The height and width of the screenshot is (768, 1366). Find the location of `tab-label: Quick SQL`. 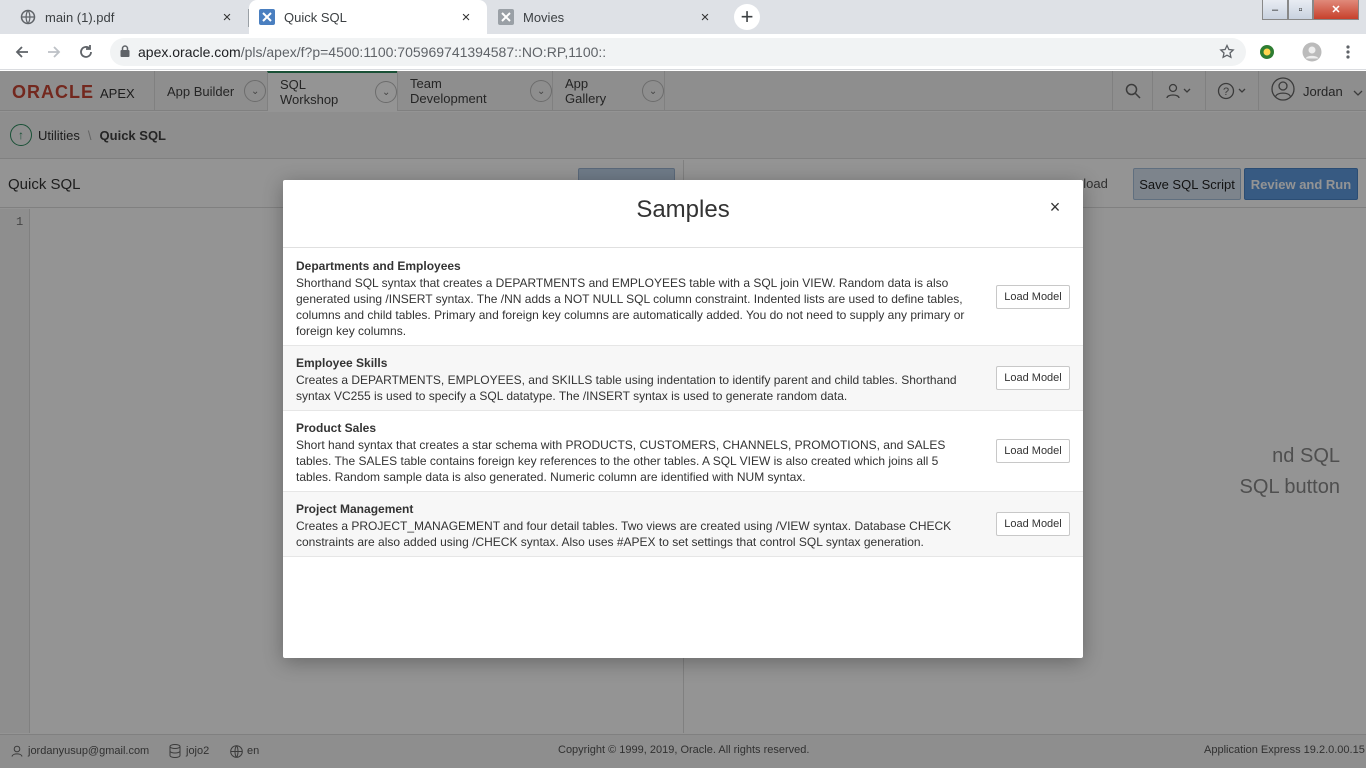

tab-label: Quick SQL is located at coordinates (315, 17).